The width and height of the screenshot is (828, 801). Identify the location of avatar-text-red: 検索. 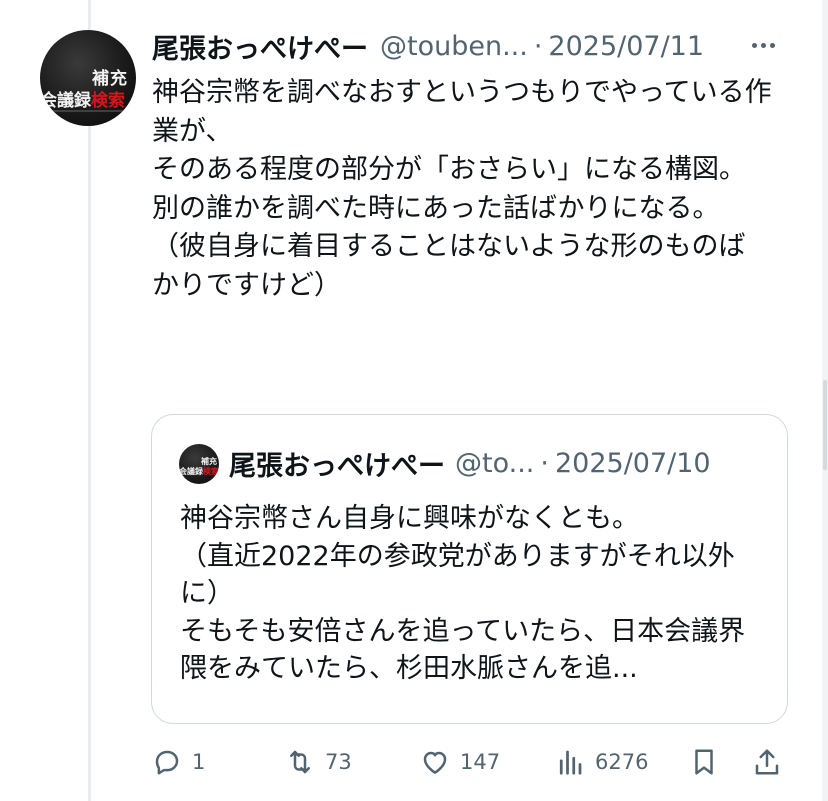
(108, 101).